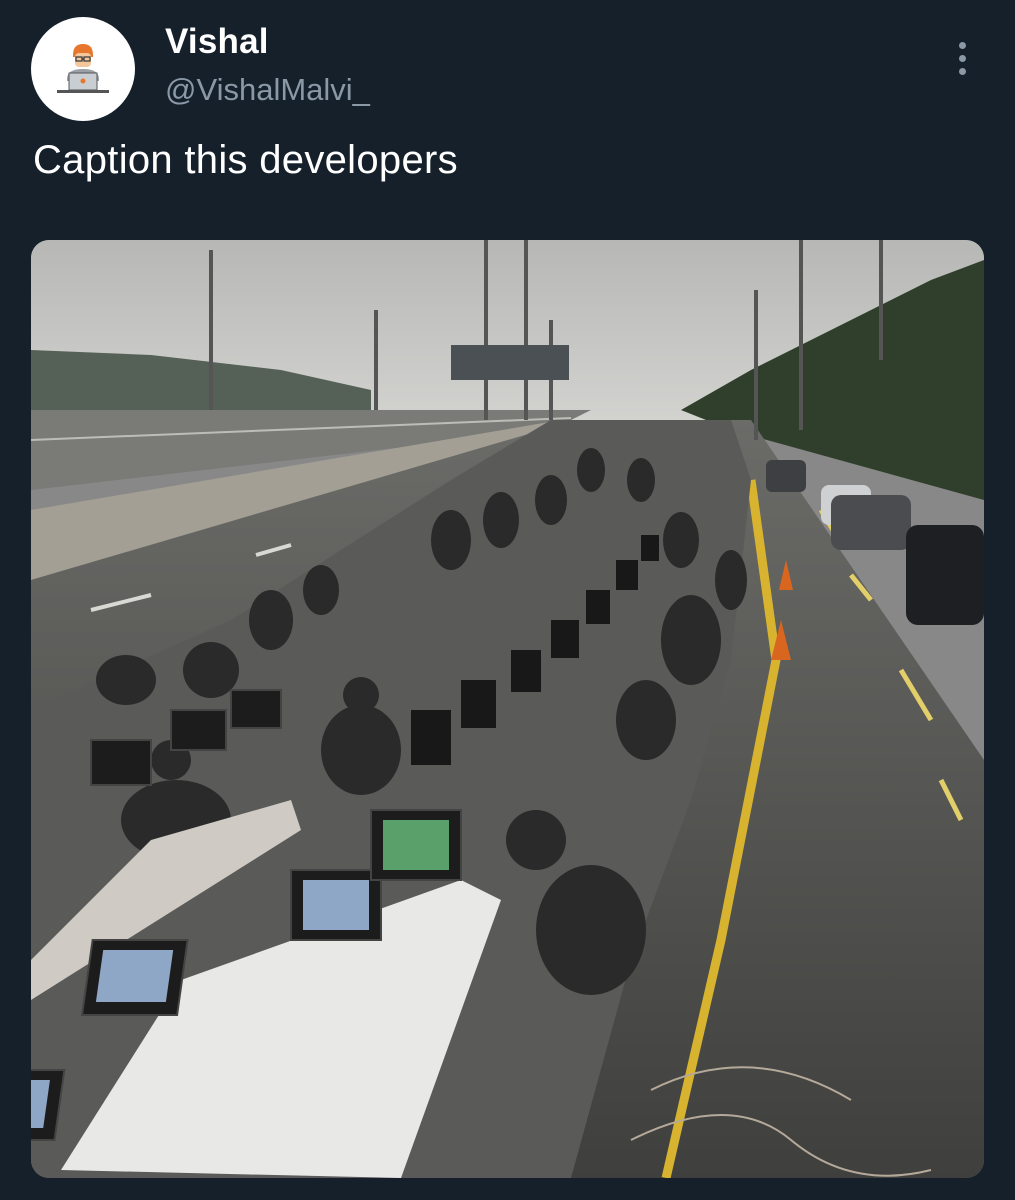 This screenshot has height=1200, width=1015. Describe the element at coordinates (963, 60) in the screenshot. I see `more-vertical-icon` at that location.